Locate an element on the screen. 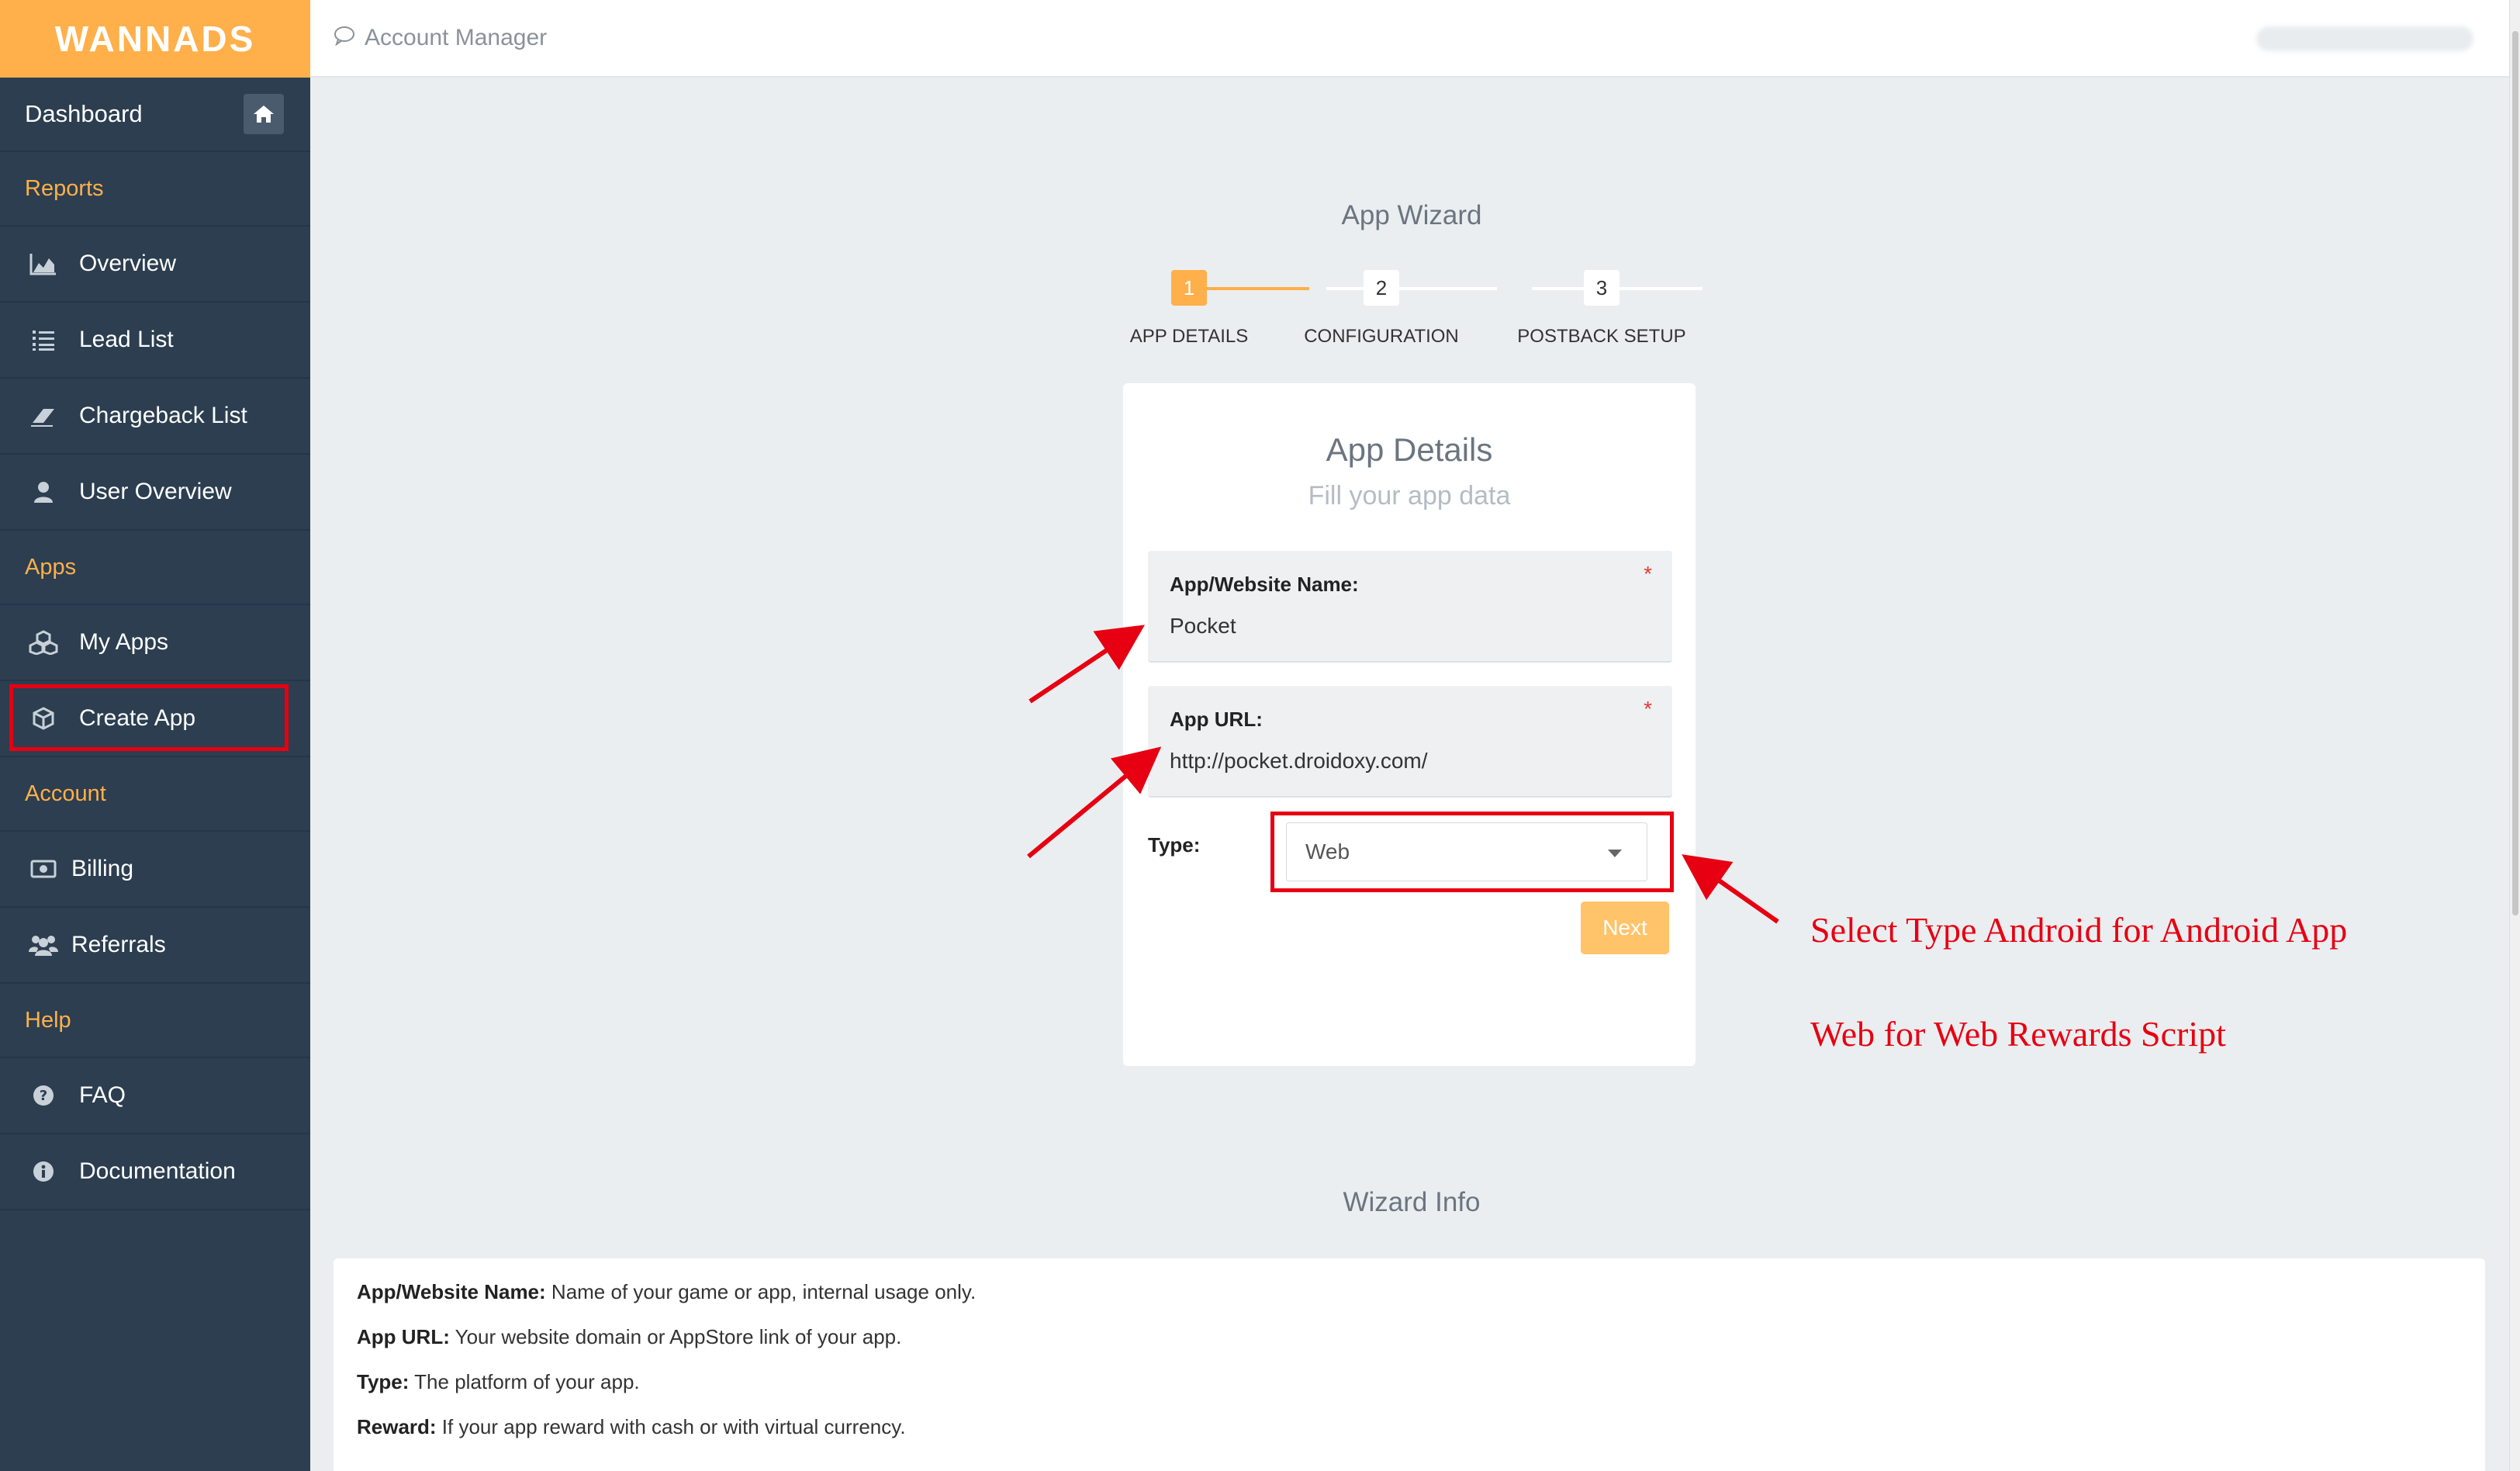 The image size is (2520, 1471). page-scrollbar is located at coordinates (2515, 735).